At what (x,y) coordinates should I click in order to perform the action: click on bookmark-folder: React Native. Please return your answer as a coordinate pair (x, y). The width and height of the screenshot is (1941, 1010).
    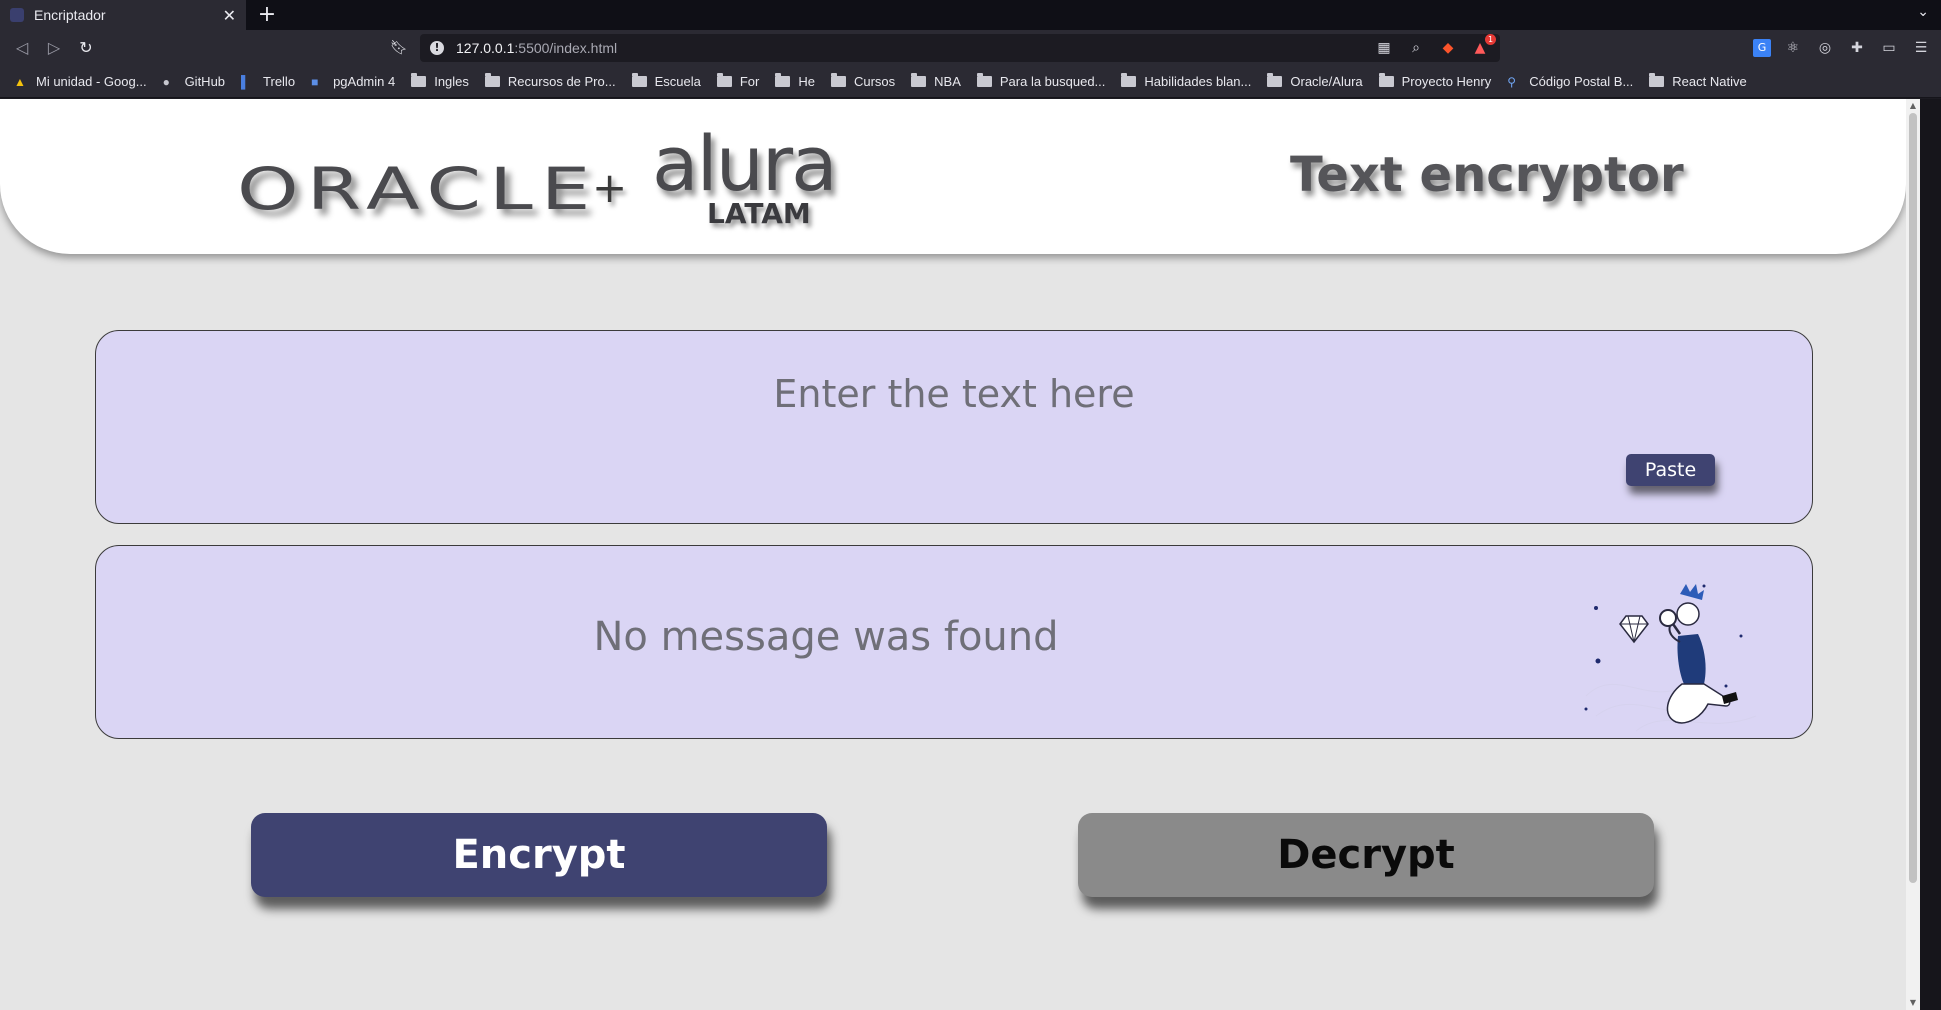
    Looking at the image, I should click on (1698, 81).